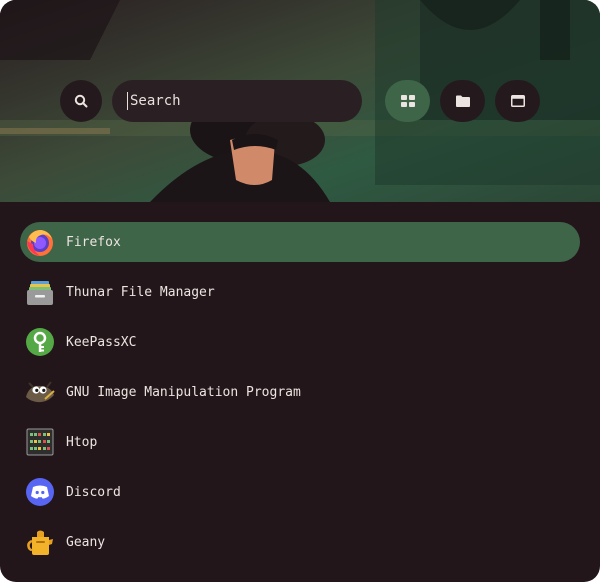 The width and height of the screenshot is (600, 582). Describe the element at coordinates (40, 392) in the screenshot. I see `gimp-icon` at that location.